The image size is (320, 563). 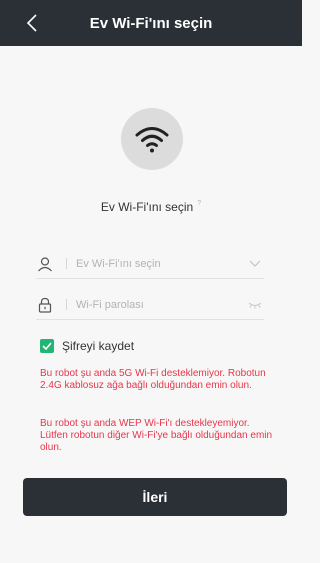 I want to click on wifi-badge, so click(x=152, y=139).